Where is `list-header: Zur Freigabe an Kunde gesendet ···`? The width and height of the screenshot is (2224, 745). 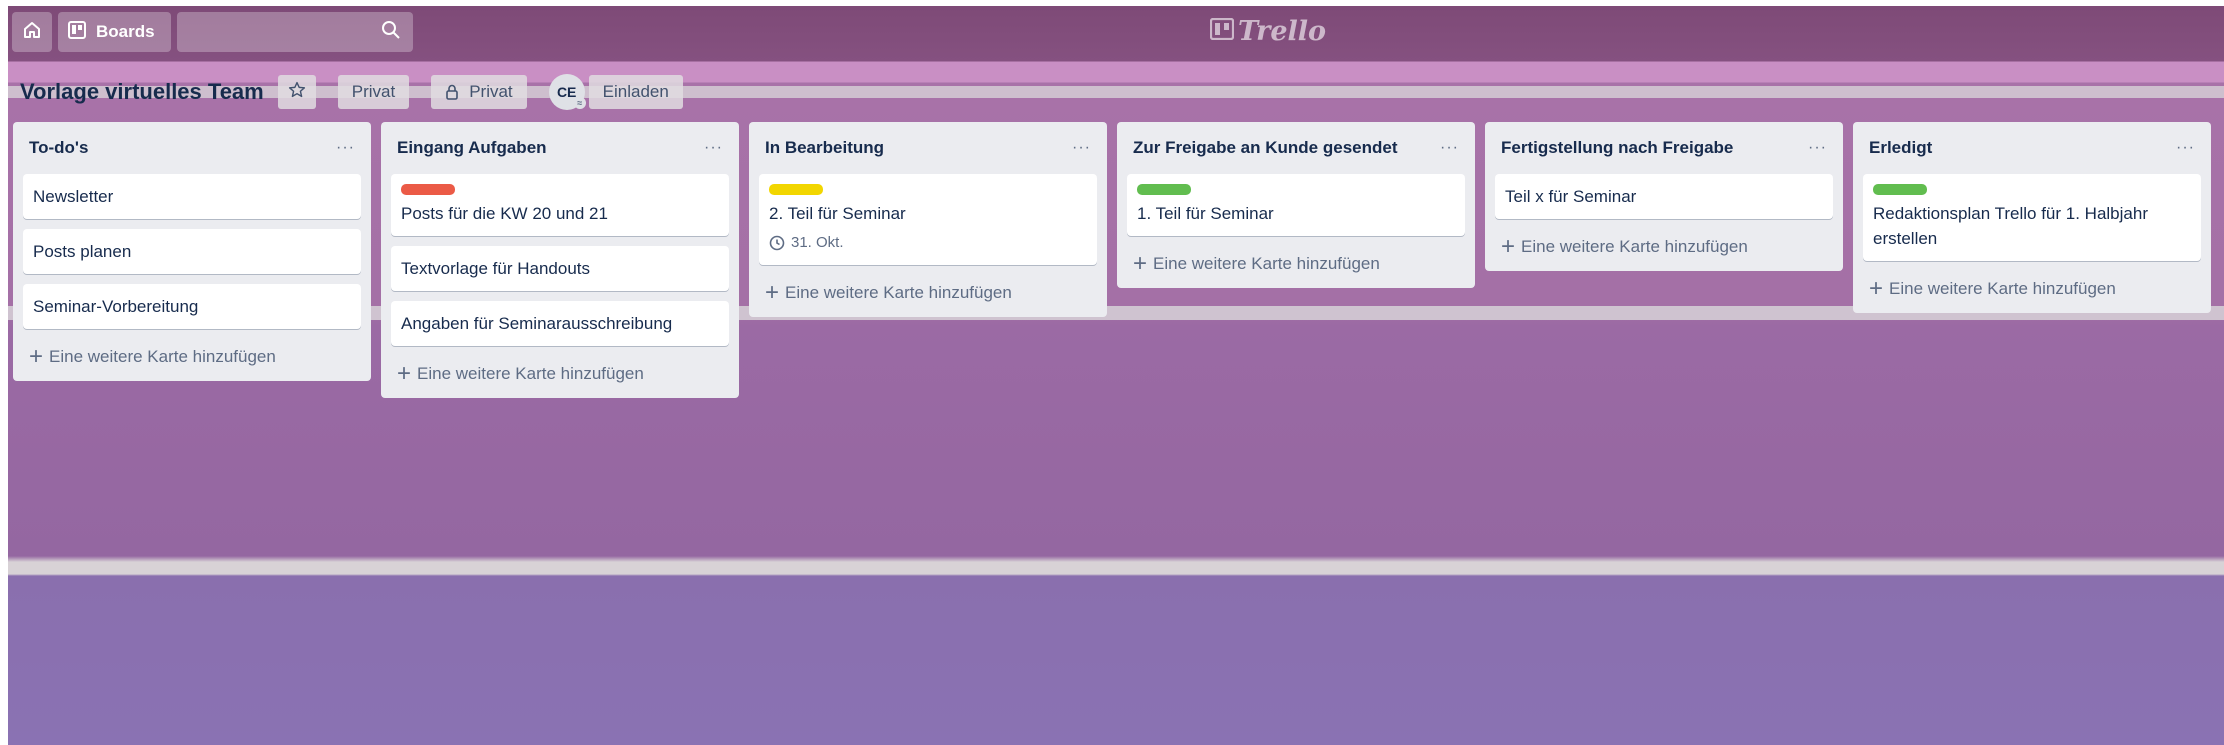 list-header: Zur Freigabe an Kunde gesendet ··· is located at coordinates (1296, 148).